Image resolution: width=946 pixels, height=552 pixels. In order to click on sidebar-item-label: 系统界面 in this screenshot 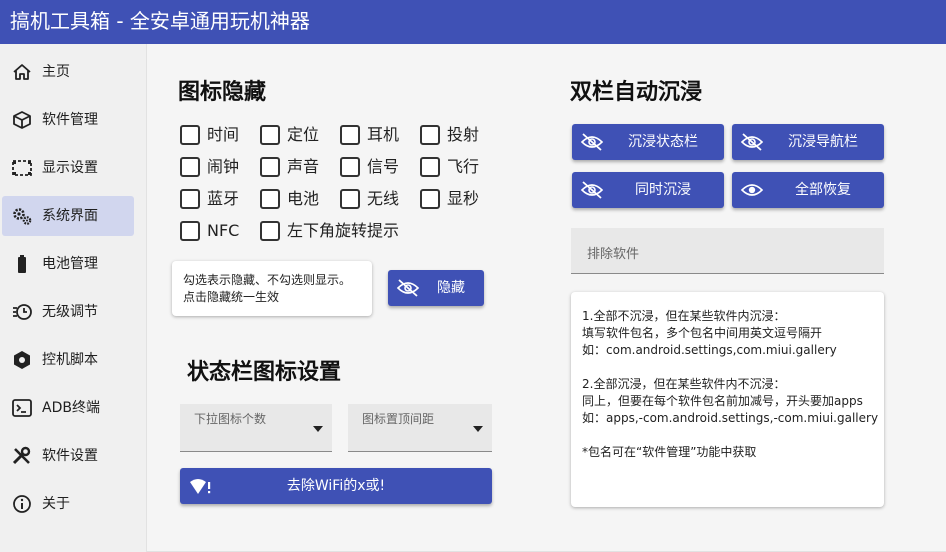, I will do `click(70, 216)`.